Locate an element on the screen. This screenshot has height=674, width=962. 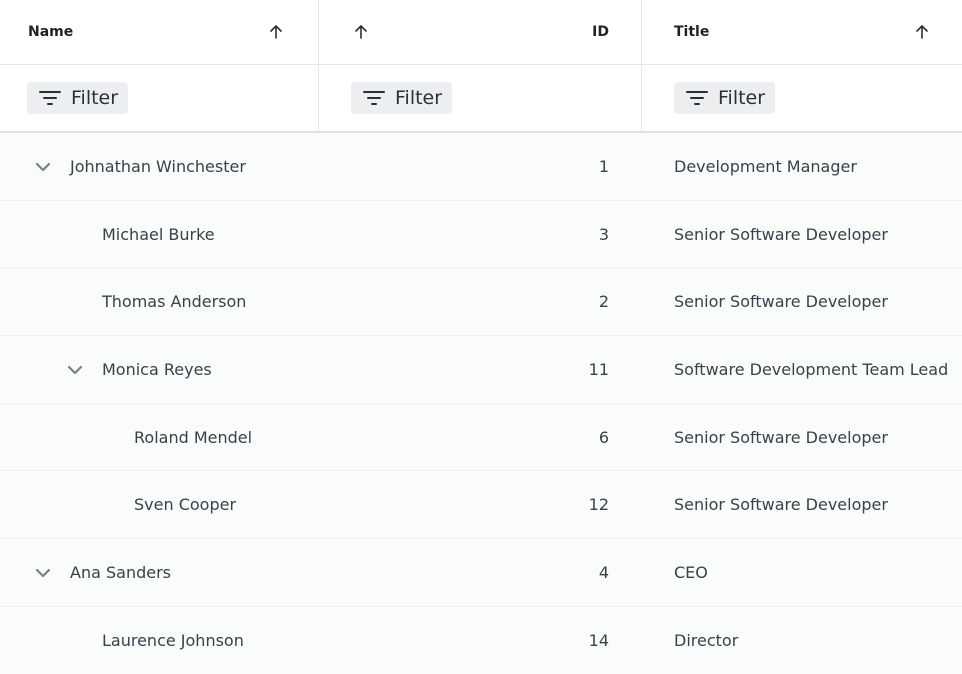
column-header-title-label: Title is located at coordinates (692, 32).